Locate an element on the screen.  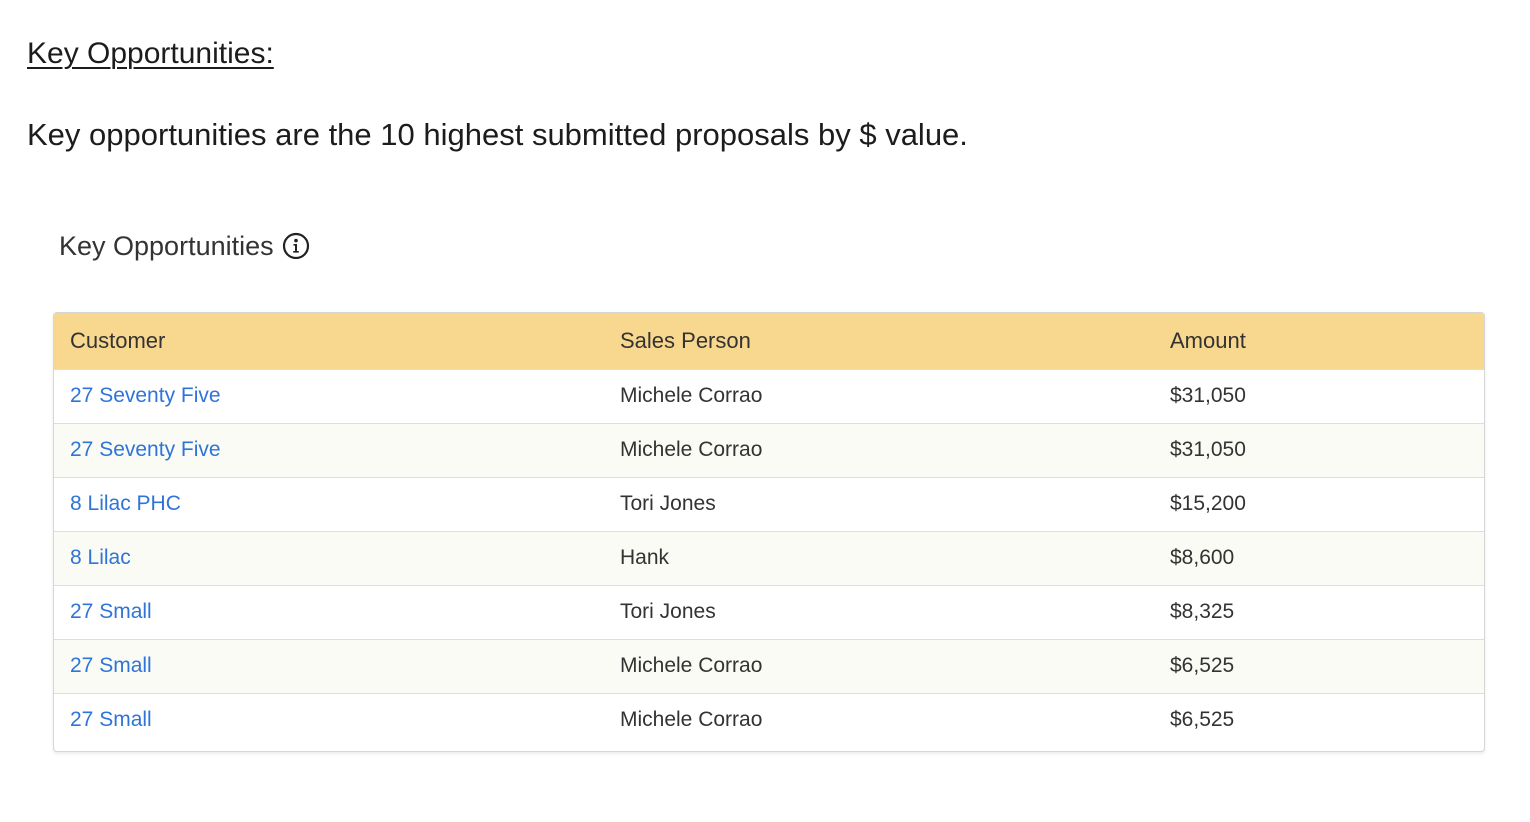
table-row: 8 Lilac PHC Tori Jones $15,200 is located at coordinates (769, 504).